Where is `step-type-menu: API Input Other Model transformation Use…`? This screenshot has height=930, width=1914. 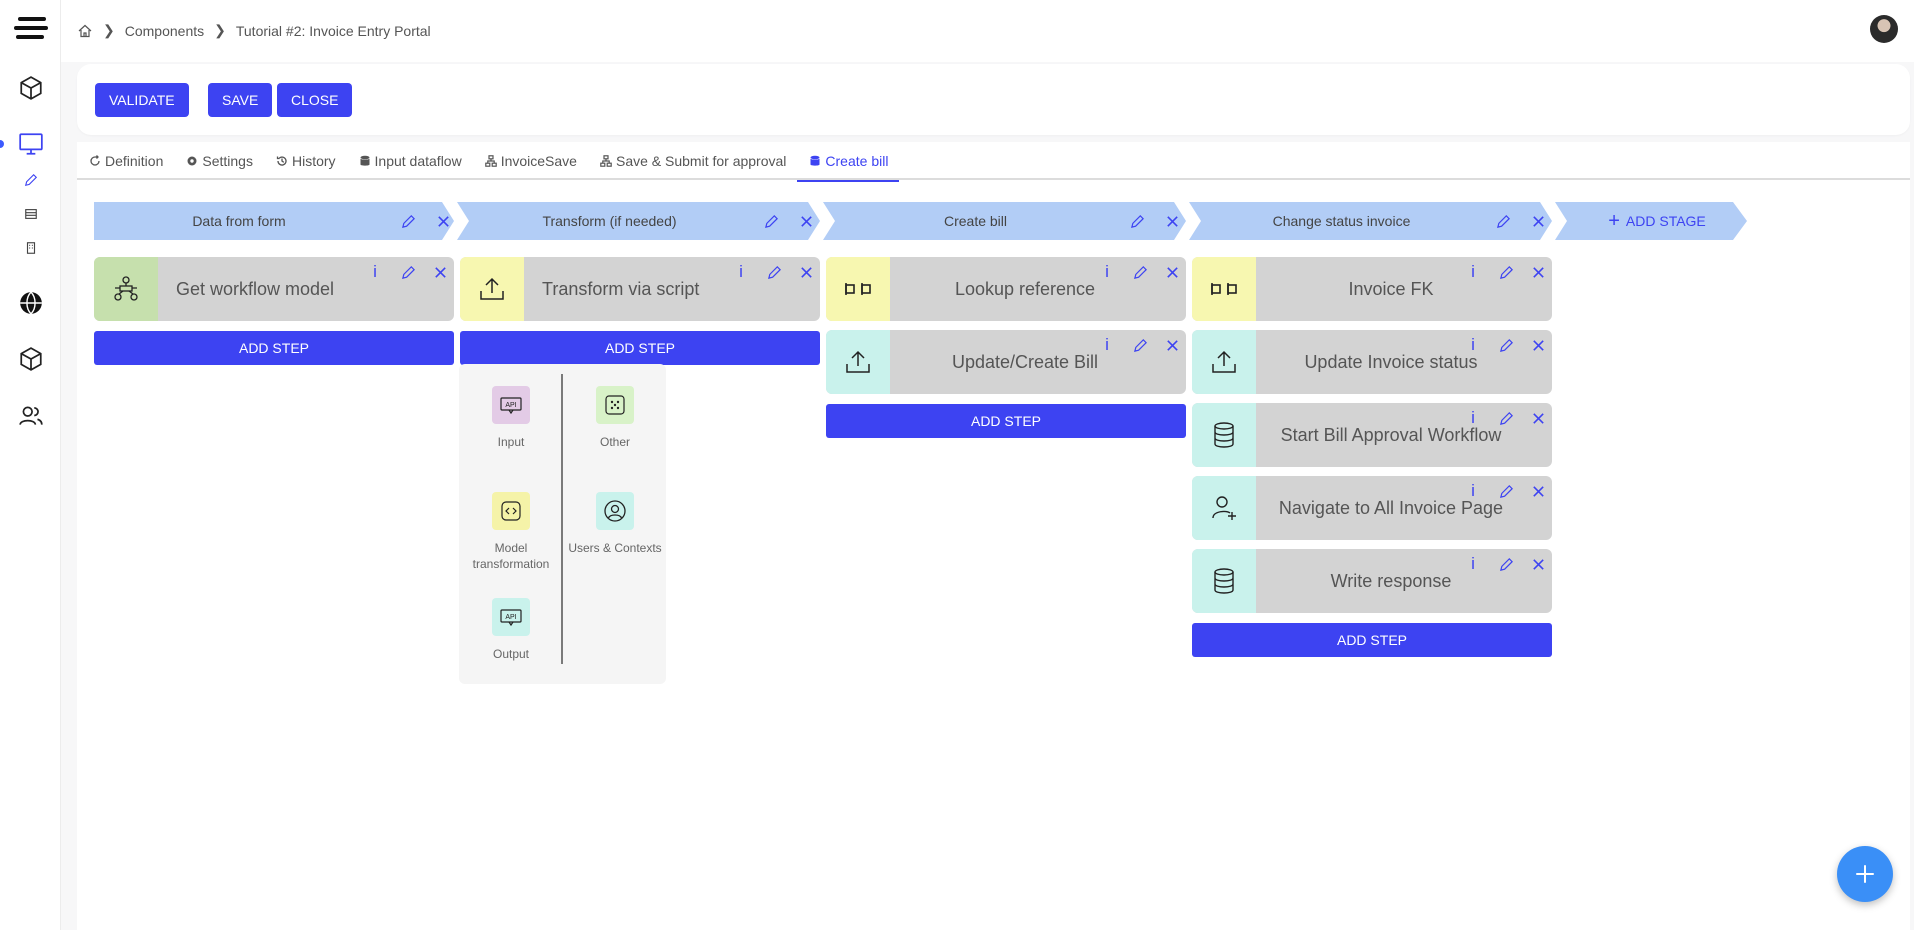
step-type-menu: API Input Other Model transformation Use… is located at coordinates (562, 524).